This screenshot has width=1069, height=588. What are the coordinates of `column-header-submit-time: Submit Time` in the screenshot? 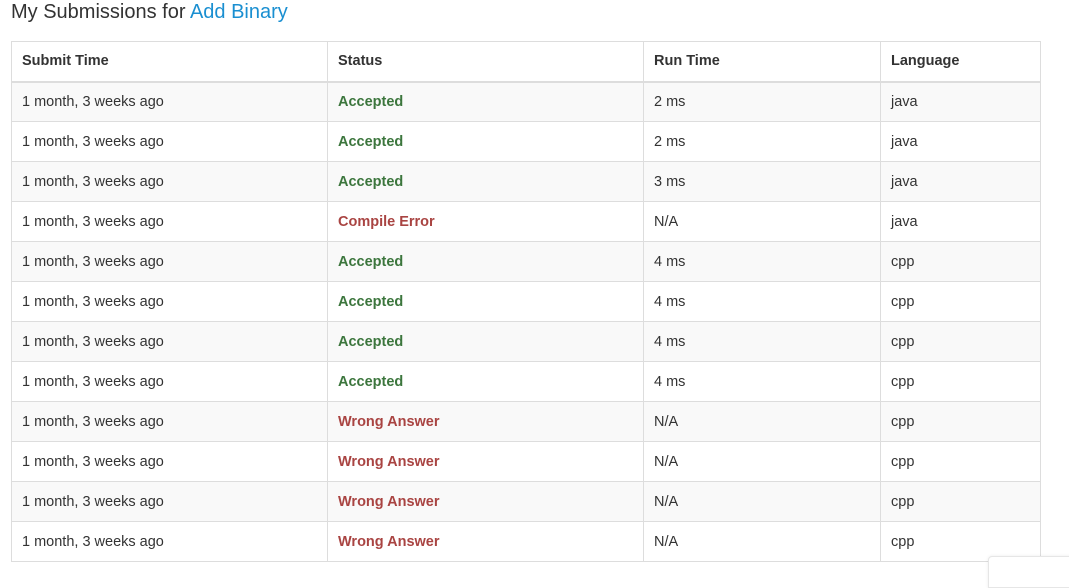 It's located at (169, 62).